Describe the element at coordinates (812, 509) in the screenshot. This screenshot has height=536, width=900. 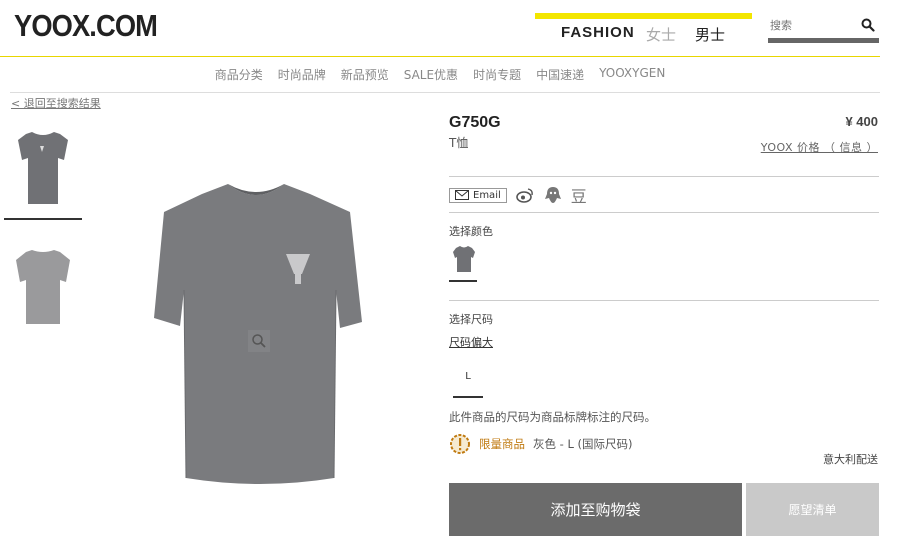
I see `wishlist-button: 愿望清单` at that location.